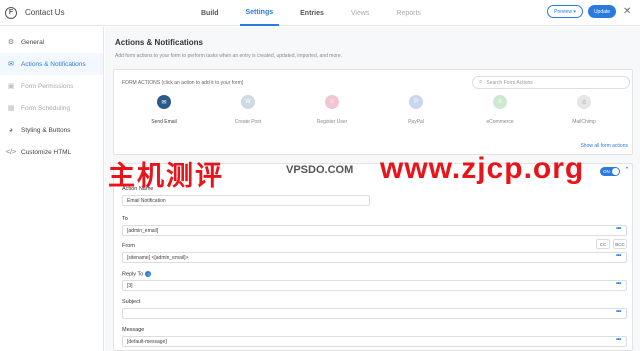 The height and width of the screenshot is (351, 640). I want to click on sidebar-item-label: Form Permissions, so click(47, 86).